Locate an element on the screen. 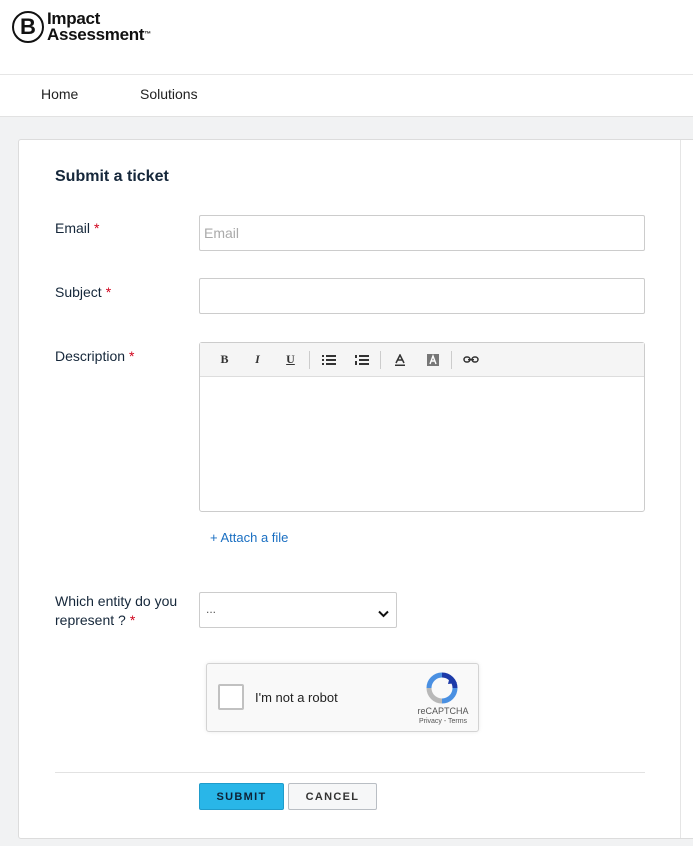 This screenshot has width=693, height=846. trademark-symbol: ™ is located at coordinates (147, 34).